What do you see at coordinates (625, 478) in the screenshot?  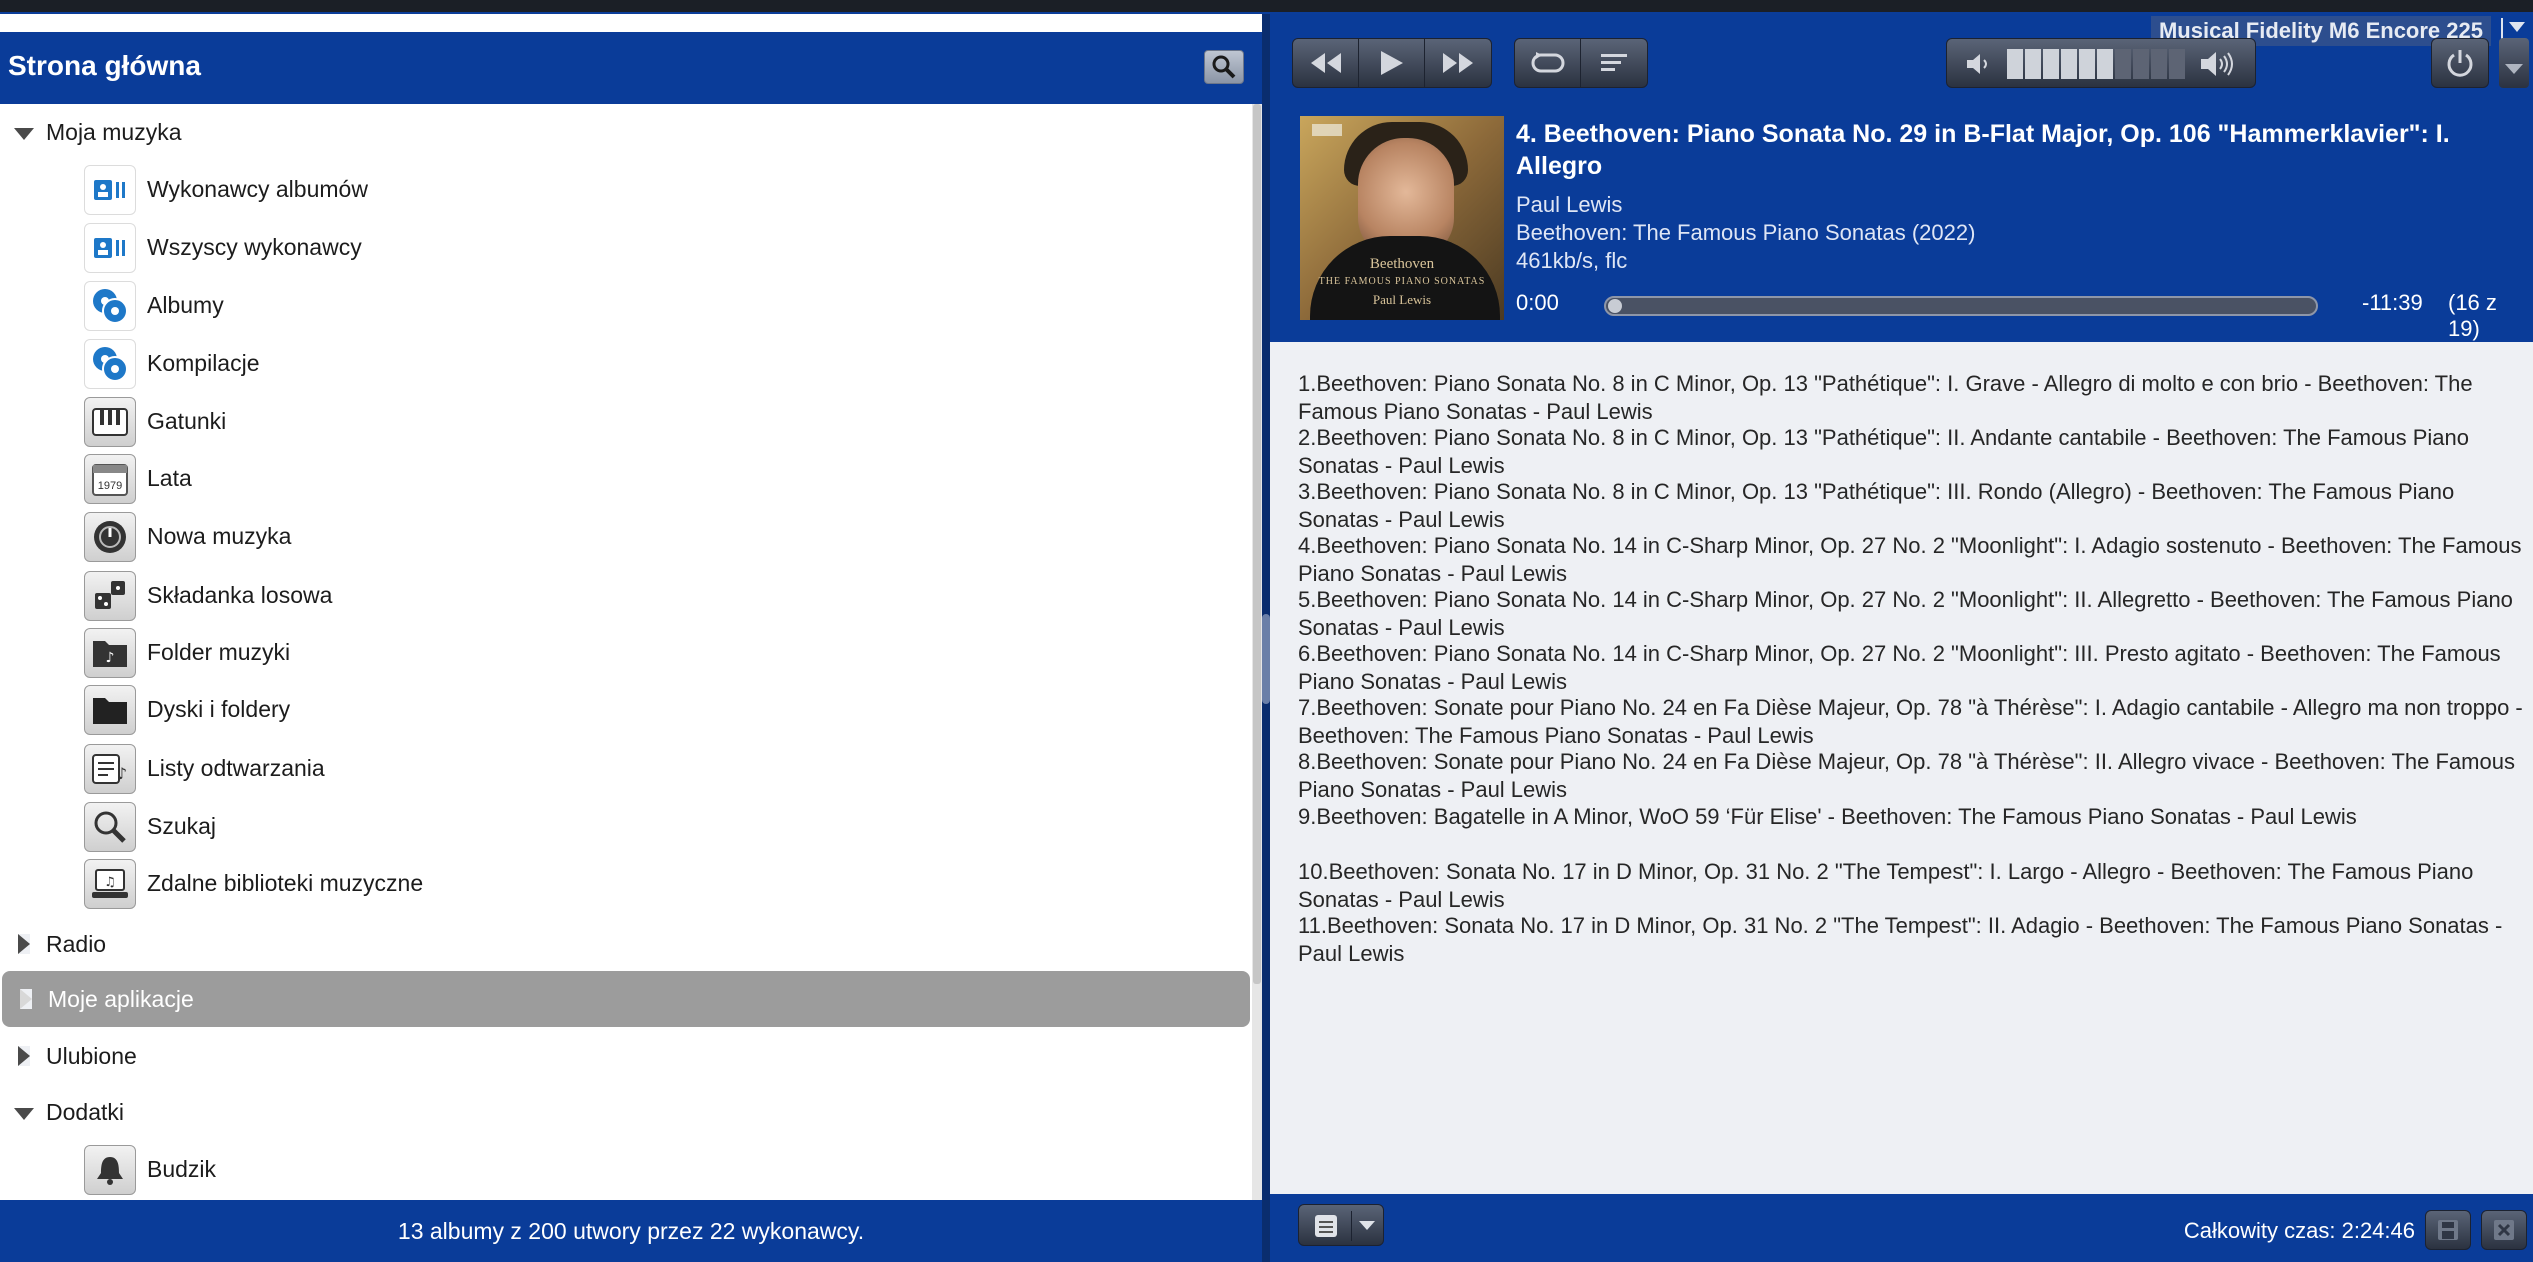 I see `tree-item-lata: 1979 Lata` at bounding box center [625, 478].